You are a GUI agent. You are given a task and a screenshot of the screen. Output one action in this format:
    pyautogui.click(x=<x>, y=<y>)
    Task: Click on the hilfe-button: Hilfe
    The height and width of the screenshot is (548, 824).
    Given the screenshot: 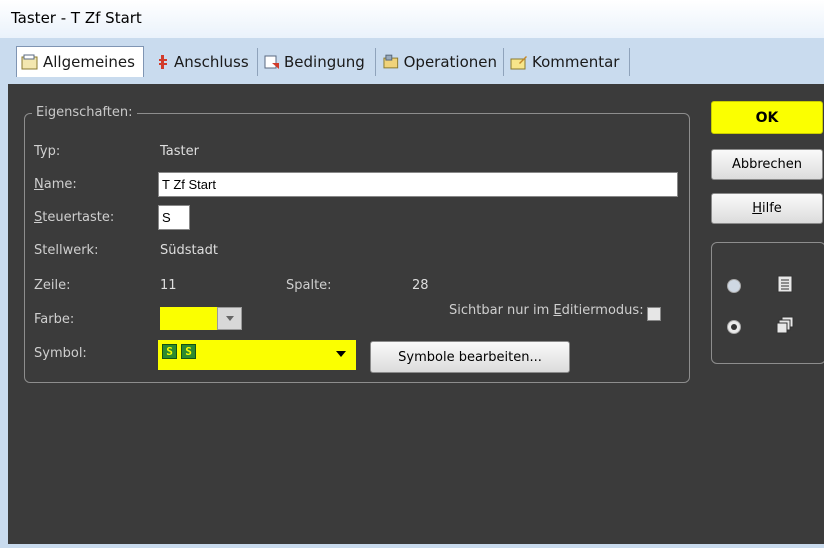 What is the action you would take?
    pyautogui.click(x=767, y=208)
    